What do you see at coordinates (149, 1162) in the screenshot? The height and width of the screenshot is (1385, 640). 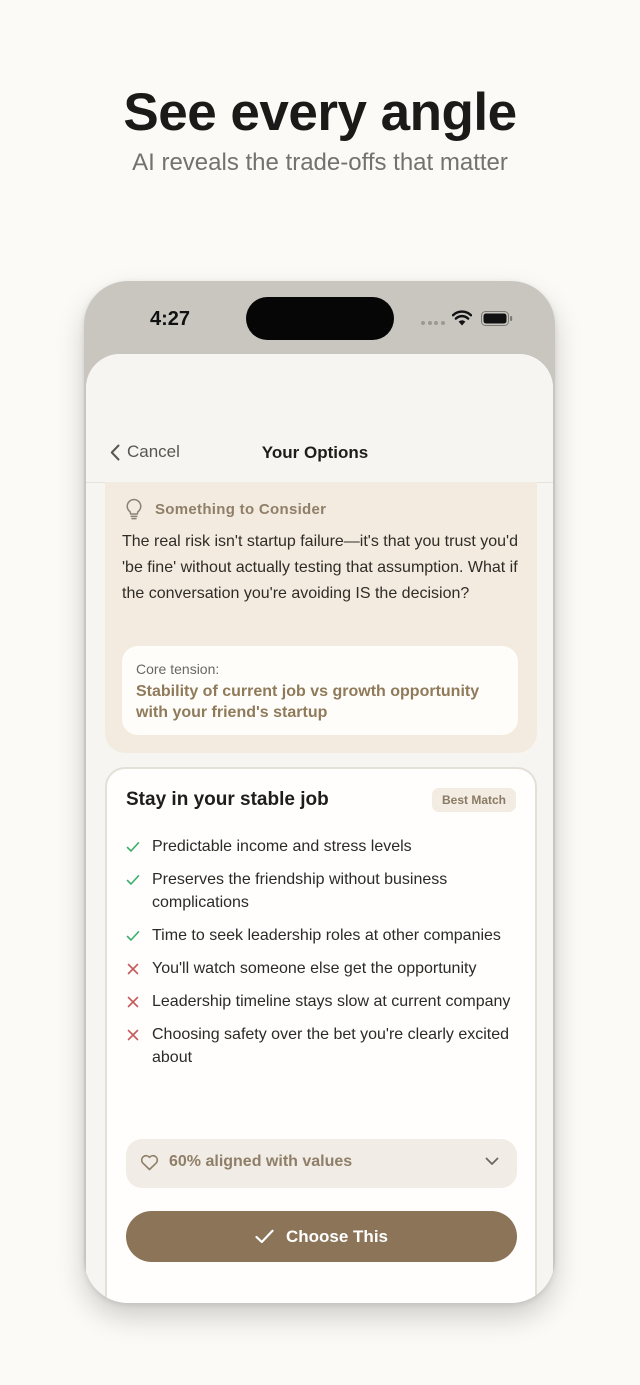 I see `heart-icon` at bounding box center [149, 1162].